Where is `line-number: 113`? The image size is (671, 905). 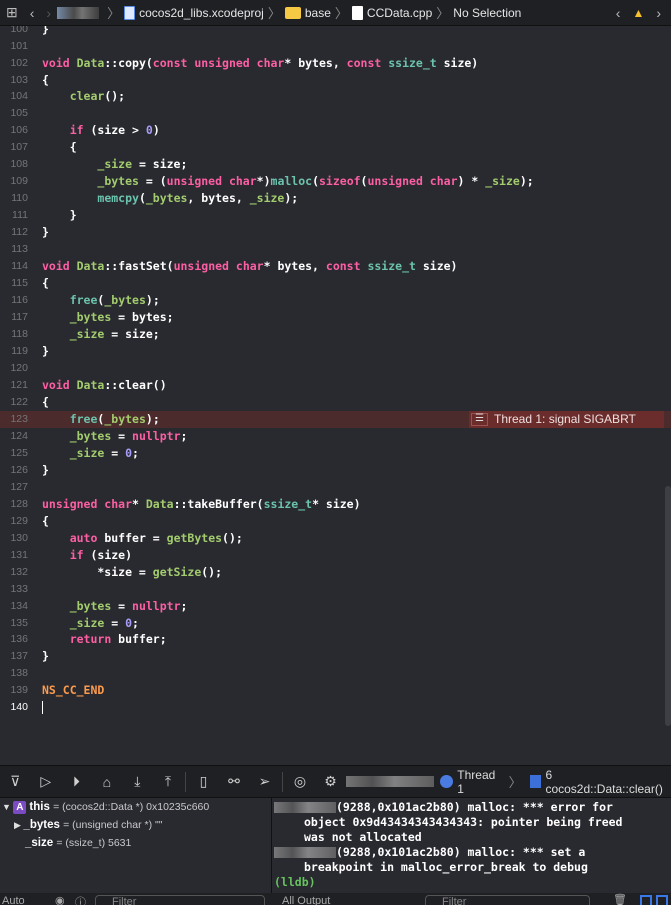
line-number: 113 is located at coordinates (14, 249).